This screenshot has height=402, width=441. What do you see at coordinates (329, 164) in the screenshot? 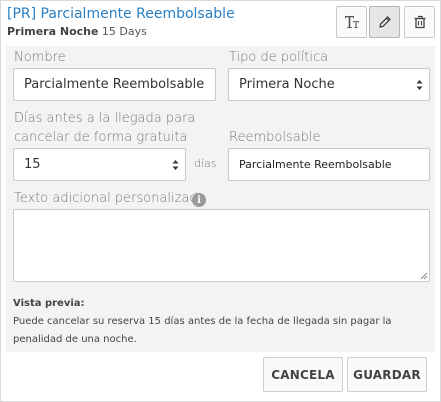
I see `reembolsable-input: Parcialmente Reembolsable` at bounding box center [329, 164].